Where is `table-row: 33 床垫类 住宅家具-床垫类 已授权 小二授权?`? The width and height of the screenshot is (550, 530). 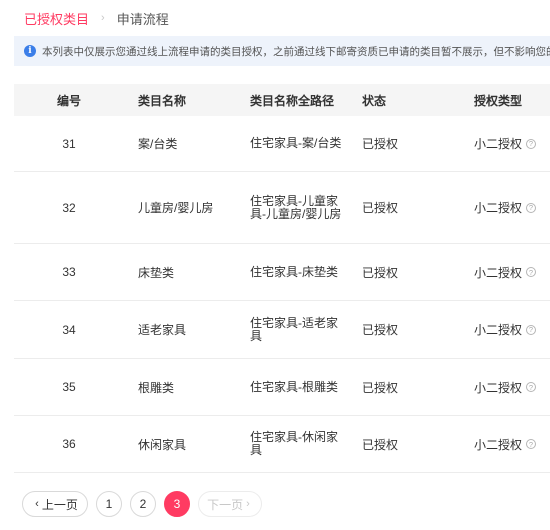 table-row: 33 床垫类 住宅家具-床垫类 已授权 小二授权? is located at coordinates (282, 272).